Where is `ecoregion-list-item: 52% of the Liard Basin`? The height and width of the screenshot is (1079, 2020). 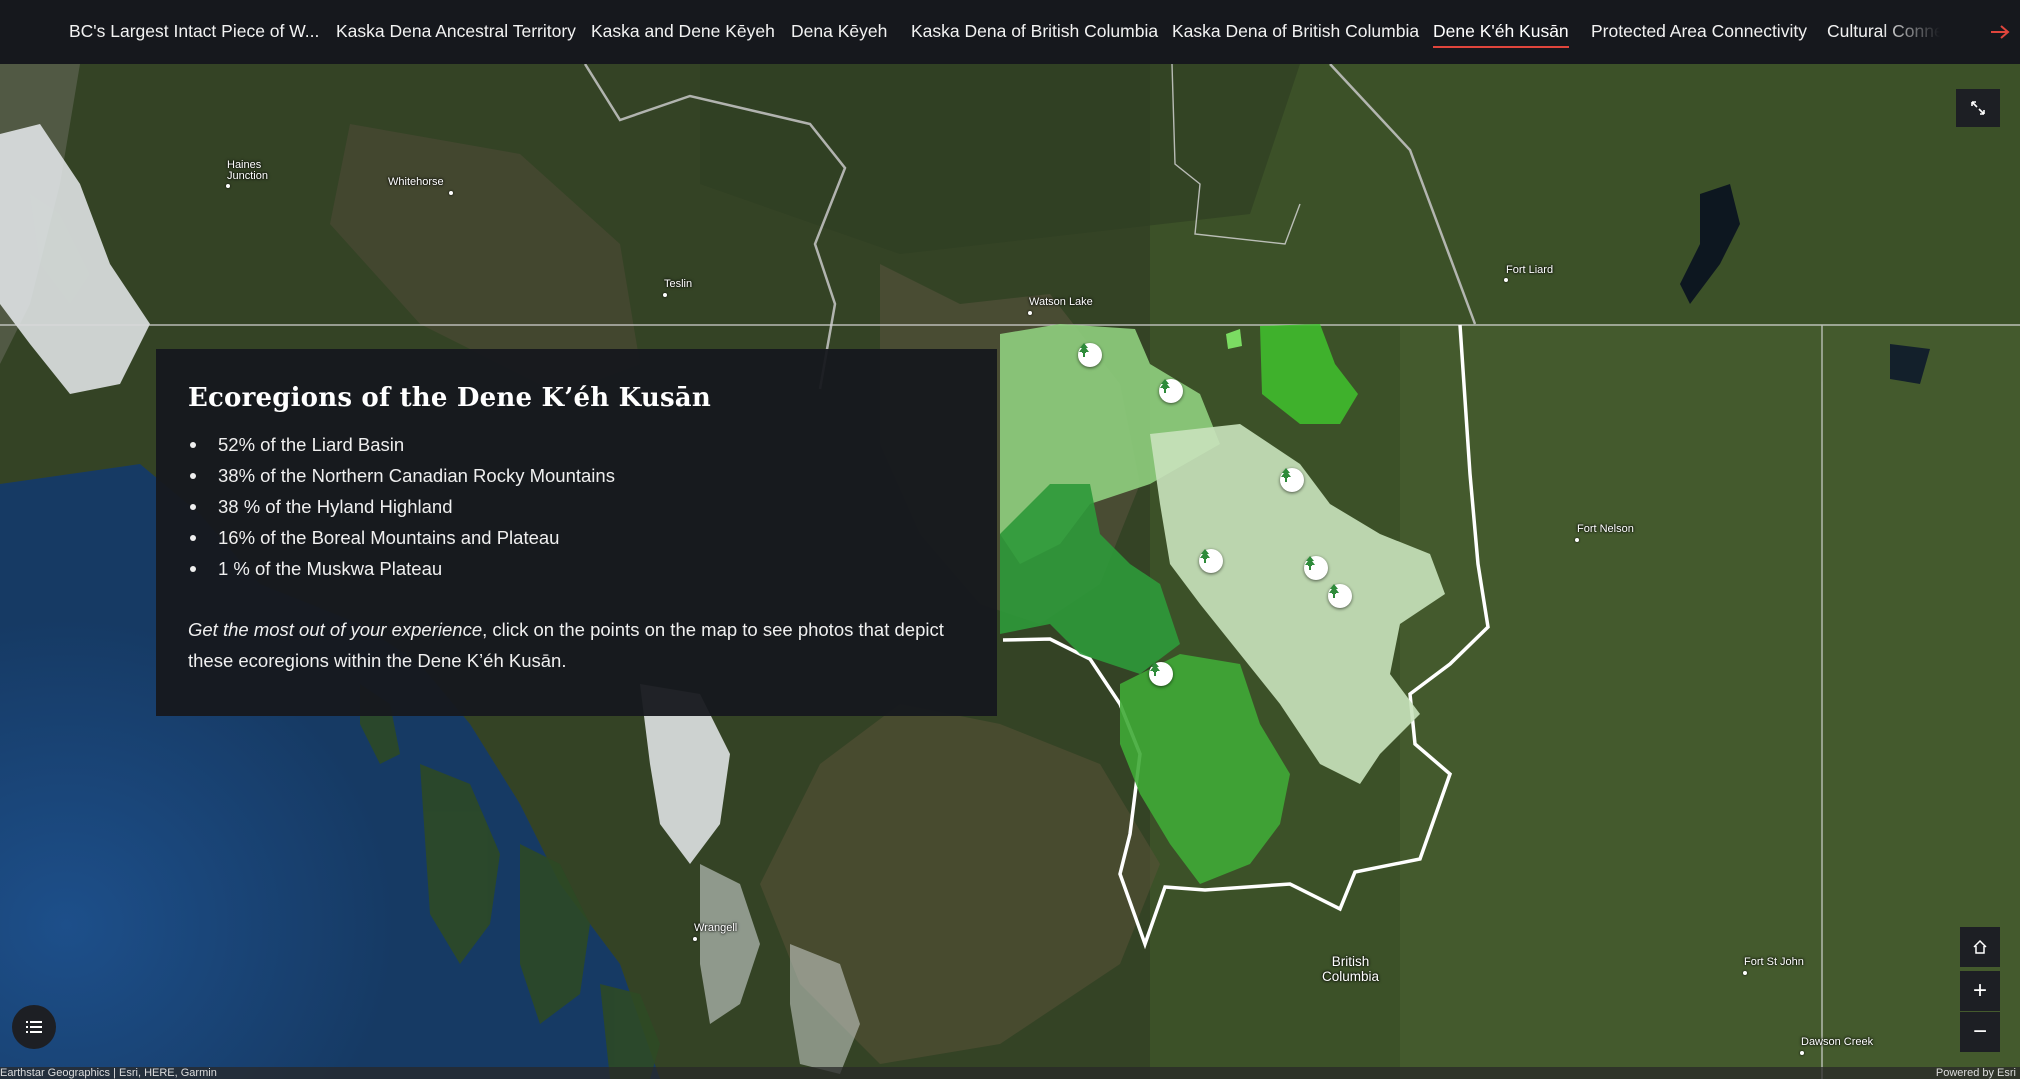
ecoregion-list-item: 52% of the Liard Basin is located at coordinates (575, 444).